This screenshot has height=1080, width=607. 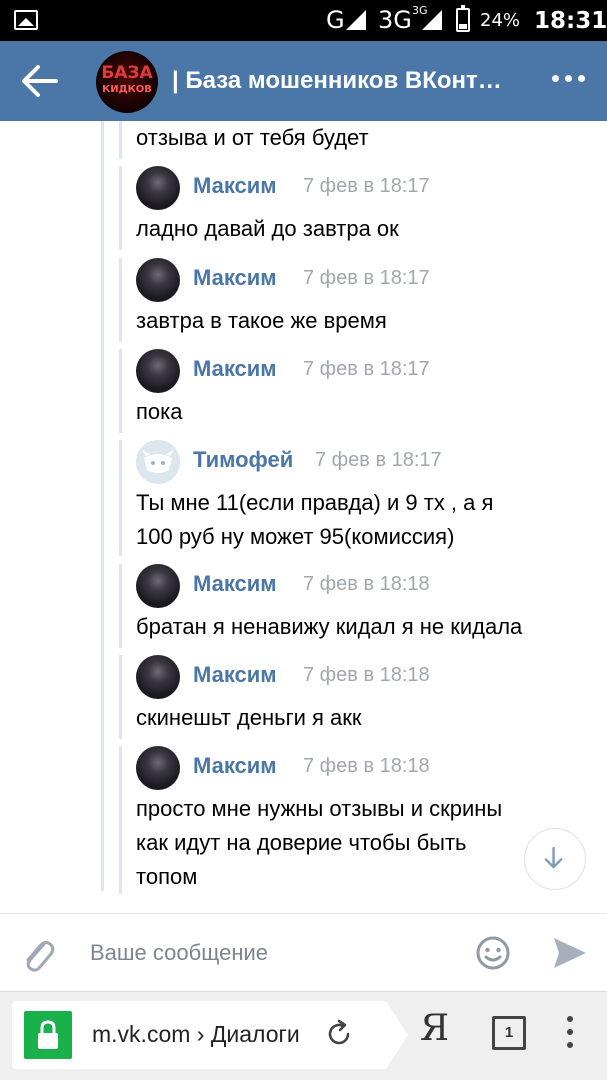 I want to click on message-text: завтра в такое же время, so click(x=261, y=320).